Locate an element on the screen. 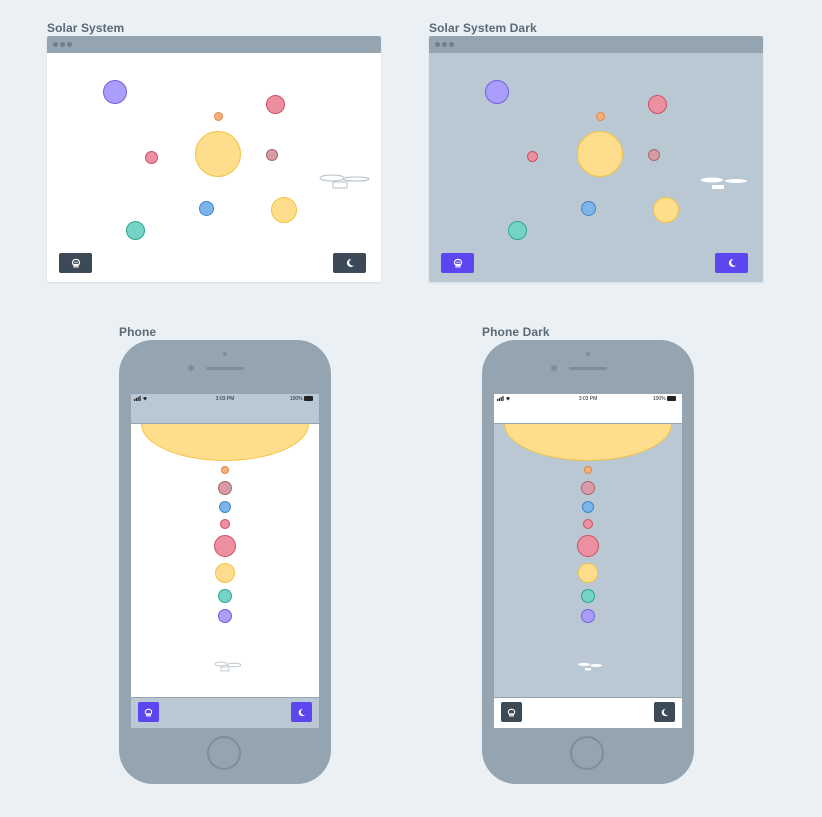 The height and width of the screenshot is (817, 822). frame-title-solar-system-dark: Solar System Dark is located at coordinates (483, 28).